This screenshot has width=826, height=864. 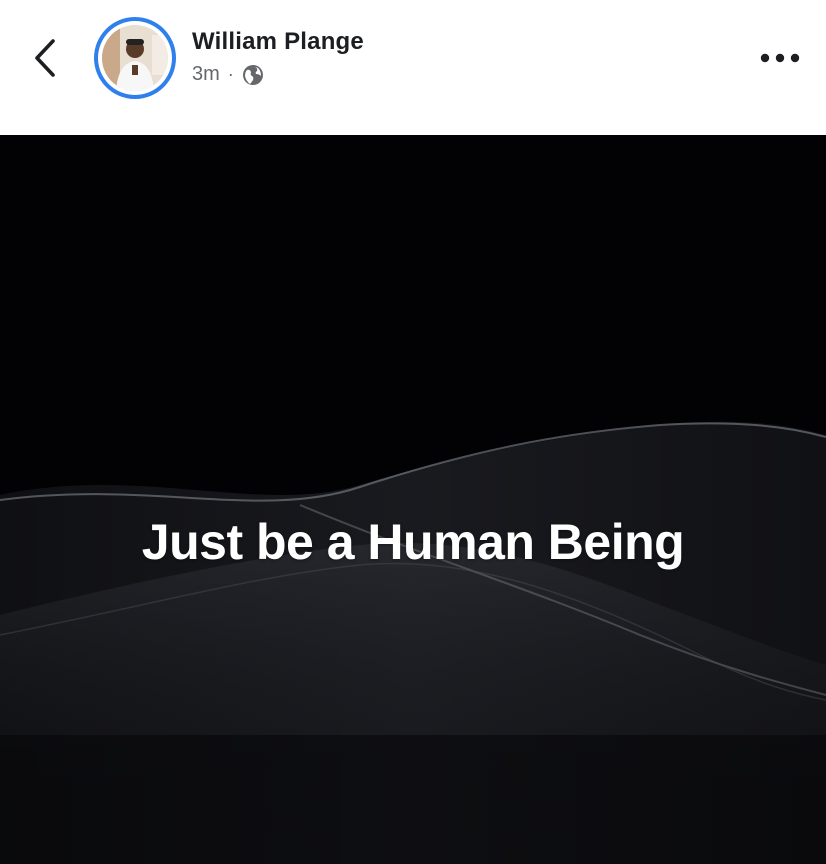 I want to click on avatar-photo, so click(x=135, y=58).